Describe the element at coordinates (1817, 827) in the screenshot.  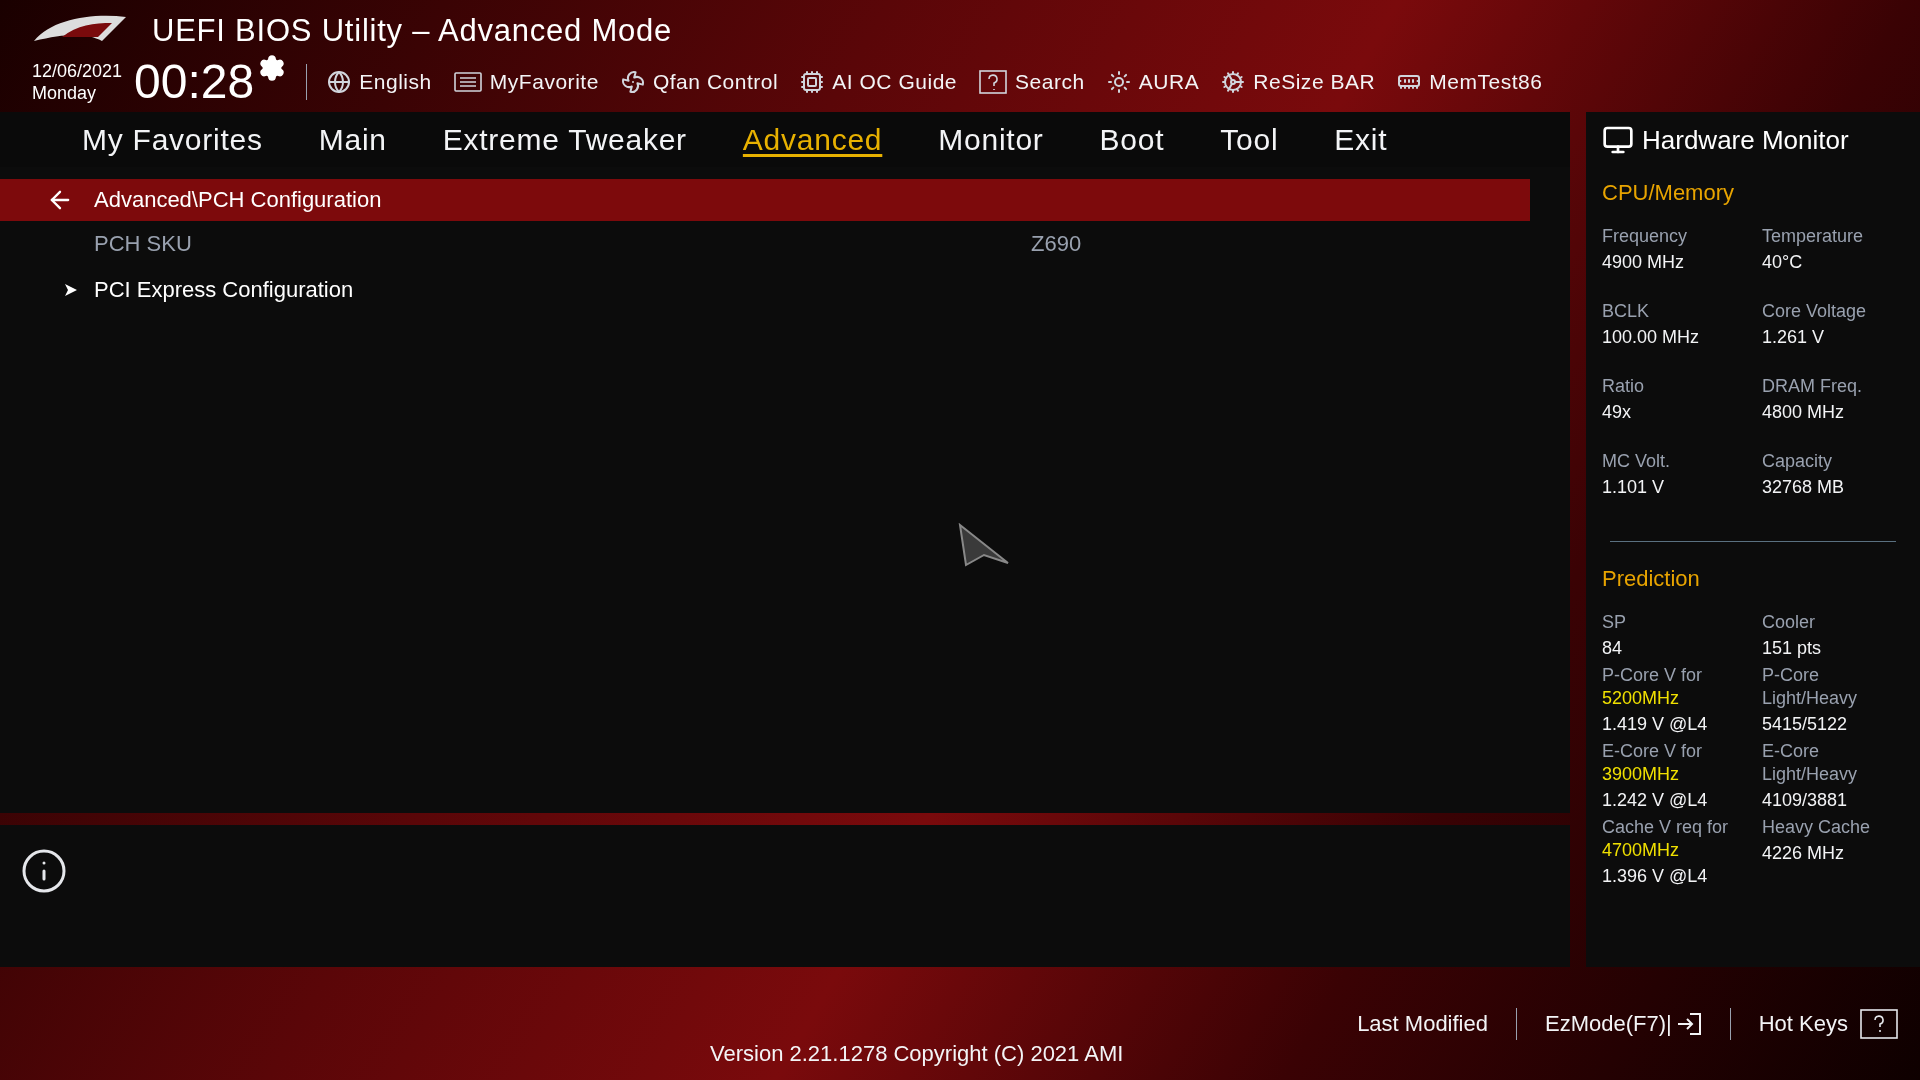
I see `metric-label: Heavy Cache` at that location.